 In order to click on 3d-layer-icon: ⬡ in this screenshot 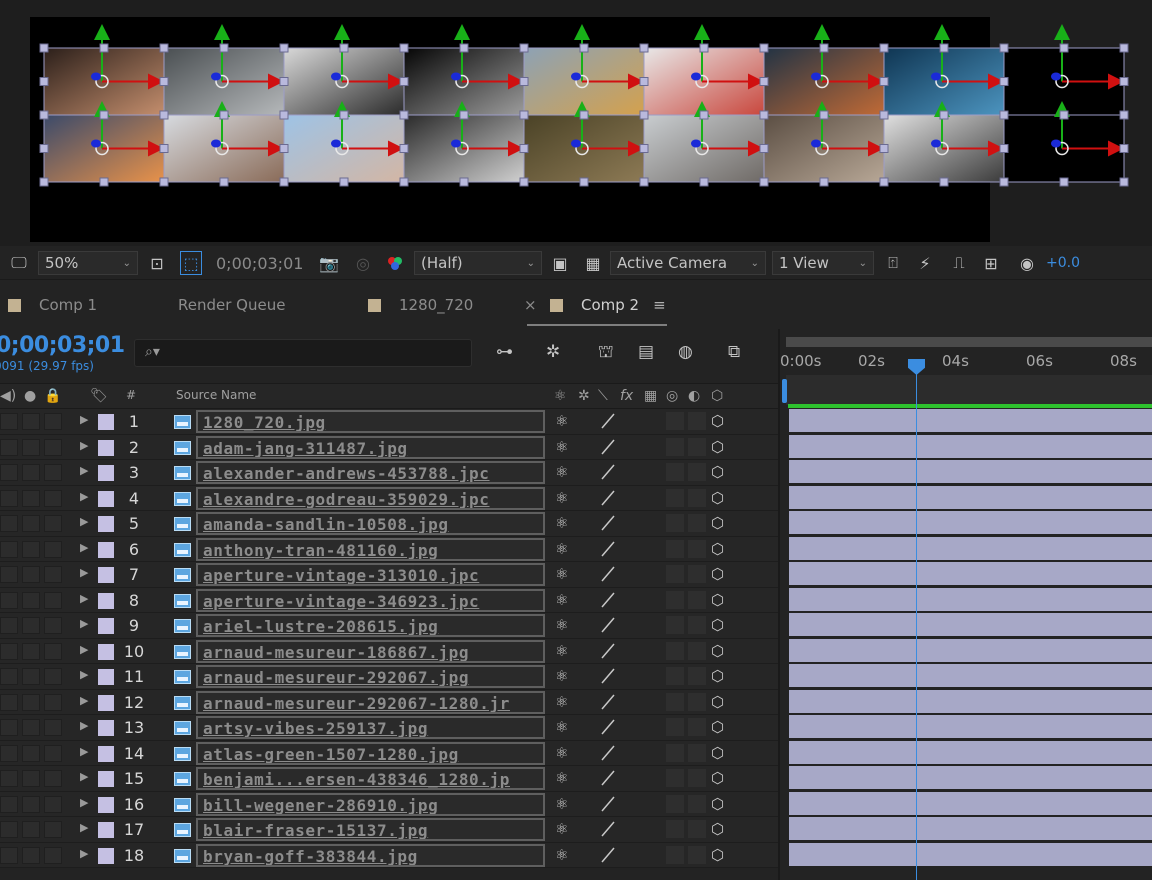, I will do `click(717, 396)`.